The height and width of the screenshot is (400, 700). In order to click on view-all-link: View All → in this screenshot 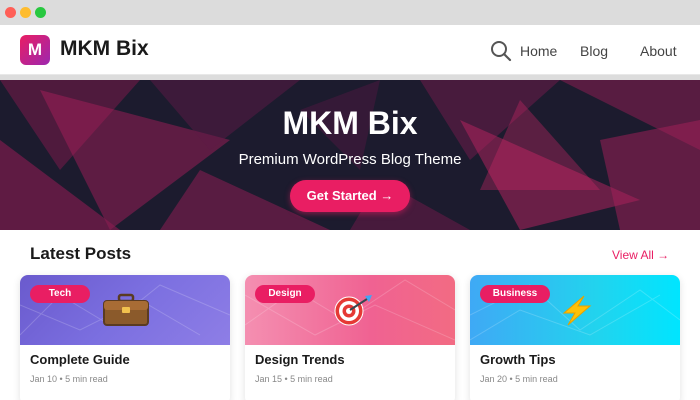, I will do `click(640, 255)`.